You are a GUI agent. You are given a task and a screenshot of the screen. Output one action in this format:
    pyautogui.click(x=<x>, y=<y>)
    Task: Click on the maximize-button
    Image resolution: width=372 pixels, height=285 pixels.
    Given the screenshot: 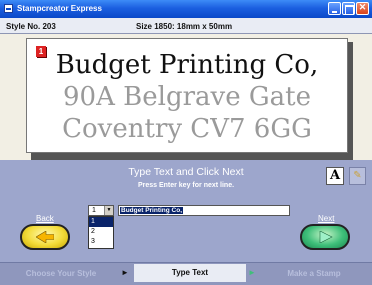 What is the action you would take?
    pyautogui.click(x=348, y=8)
    